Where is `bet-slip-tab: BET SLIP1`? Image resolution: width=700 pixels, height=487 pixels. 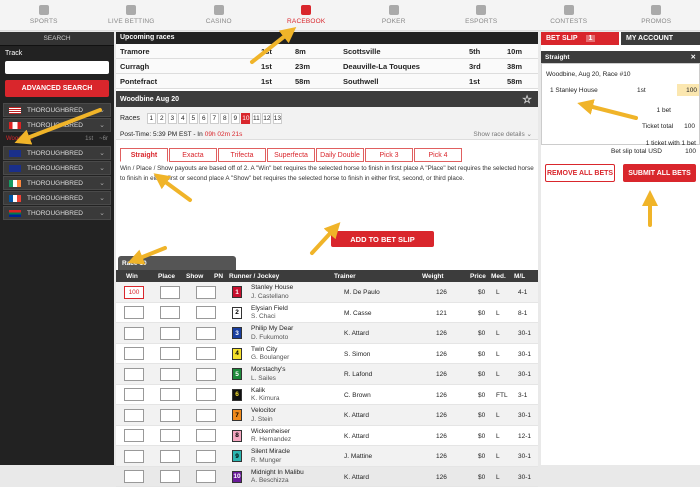
bet-slip-tab: BET SLIP1 is located at coordinates (580, 38).